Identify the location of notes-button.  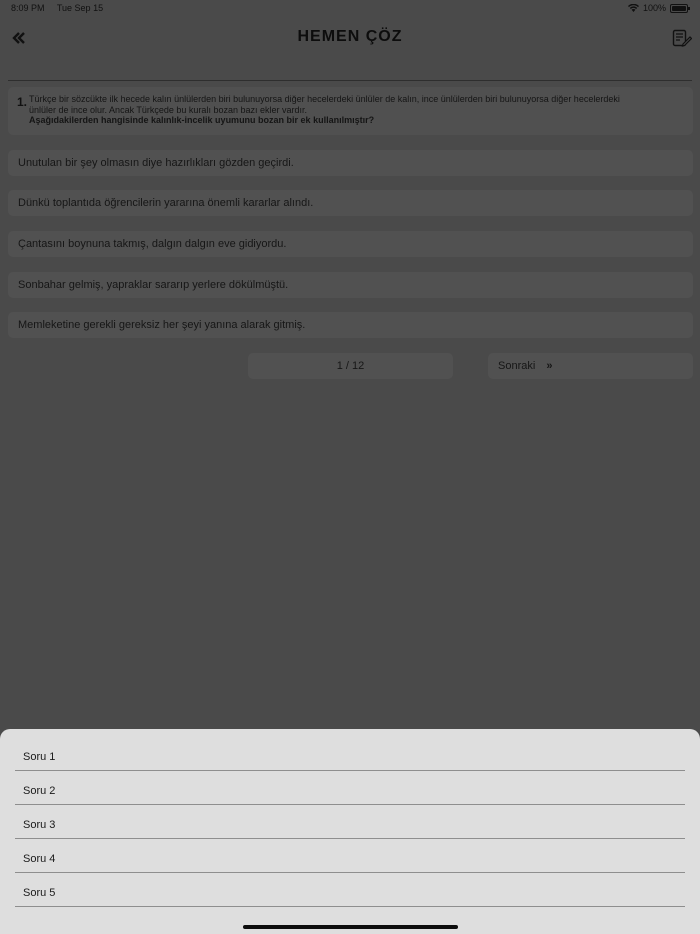
(682, 39).